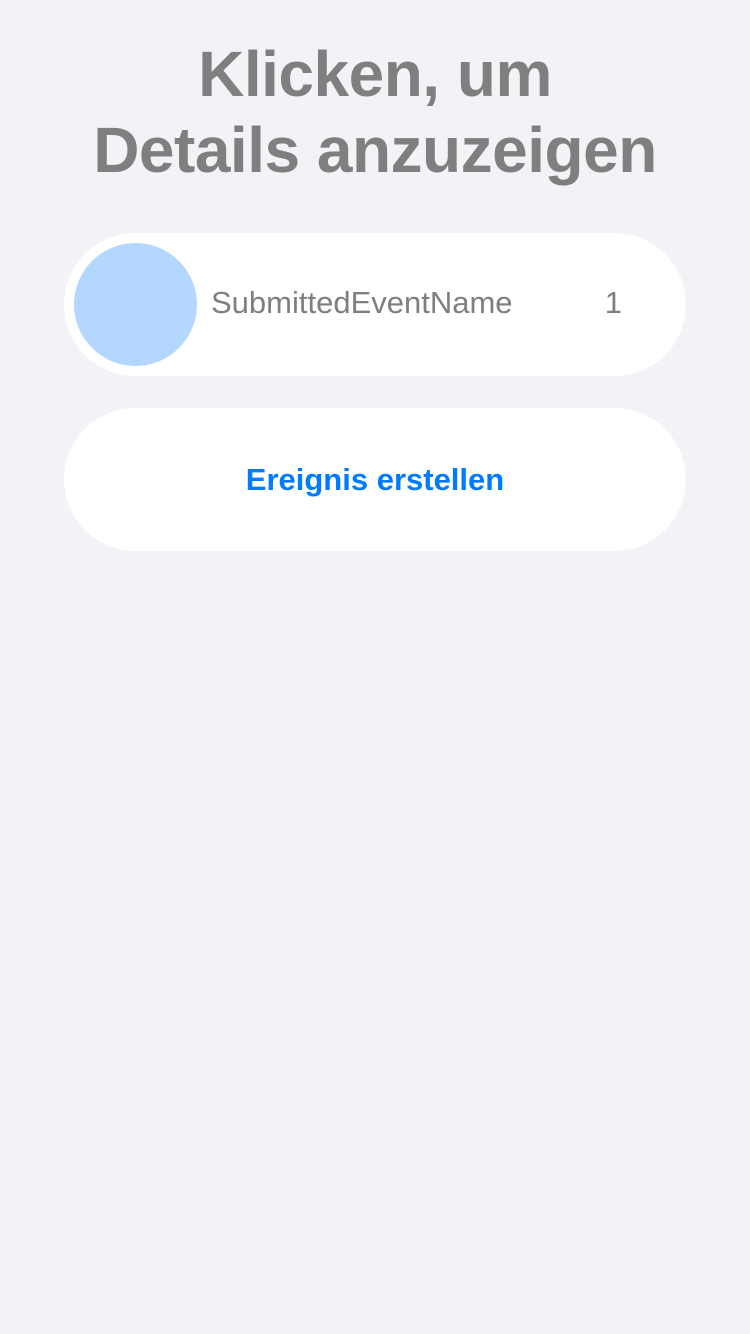  I want to click on event-count-label: 1, so click(613, 302).